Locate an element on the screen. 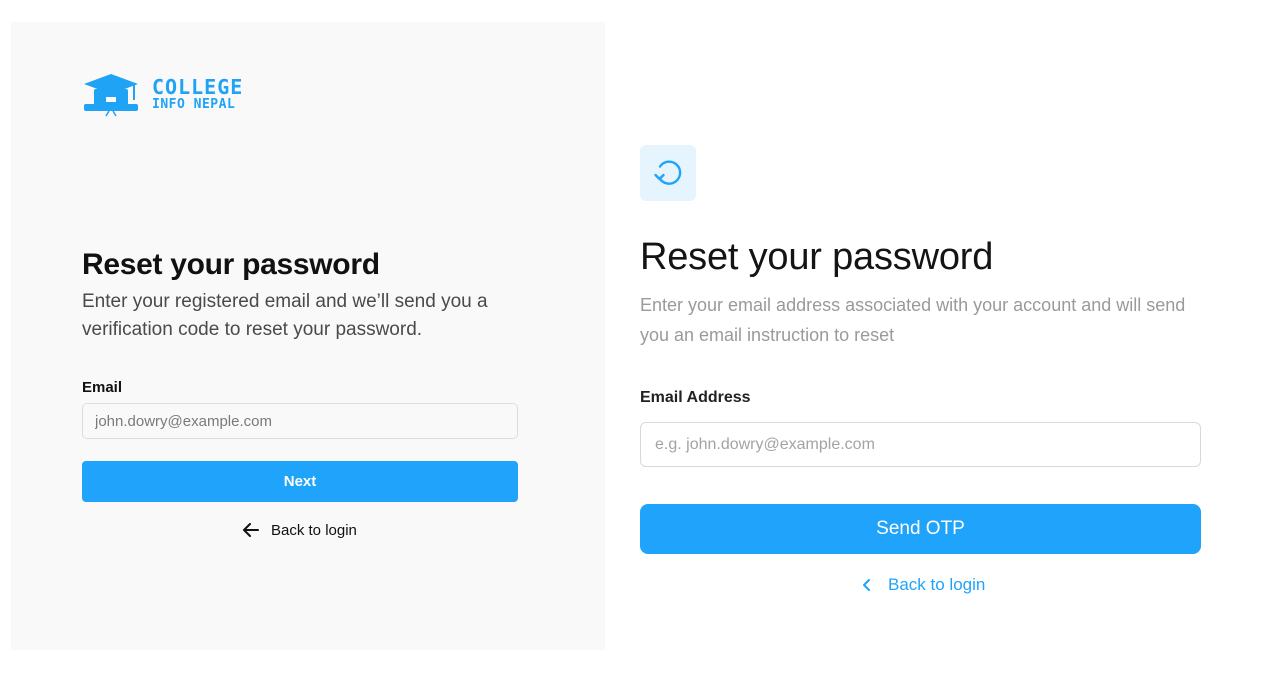 This screenshot has height=692, width=1262. email-address-field is located at coordinates (920, 444).